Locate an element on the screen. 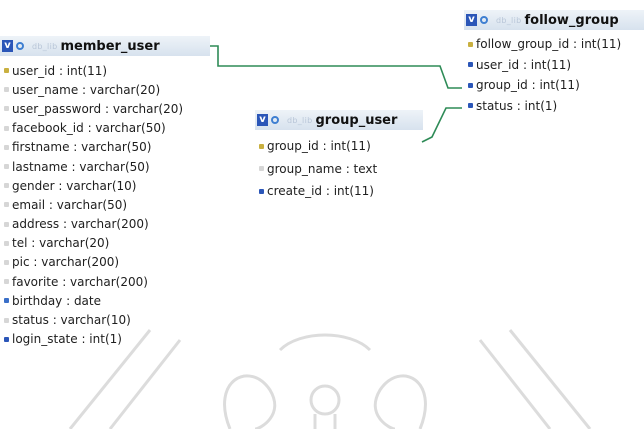  table-field-row: user_name : varchar(20) is located at coordinates (105, 89).